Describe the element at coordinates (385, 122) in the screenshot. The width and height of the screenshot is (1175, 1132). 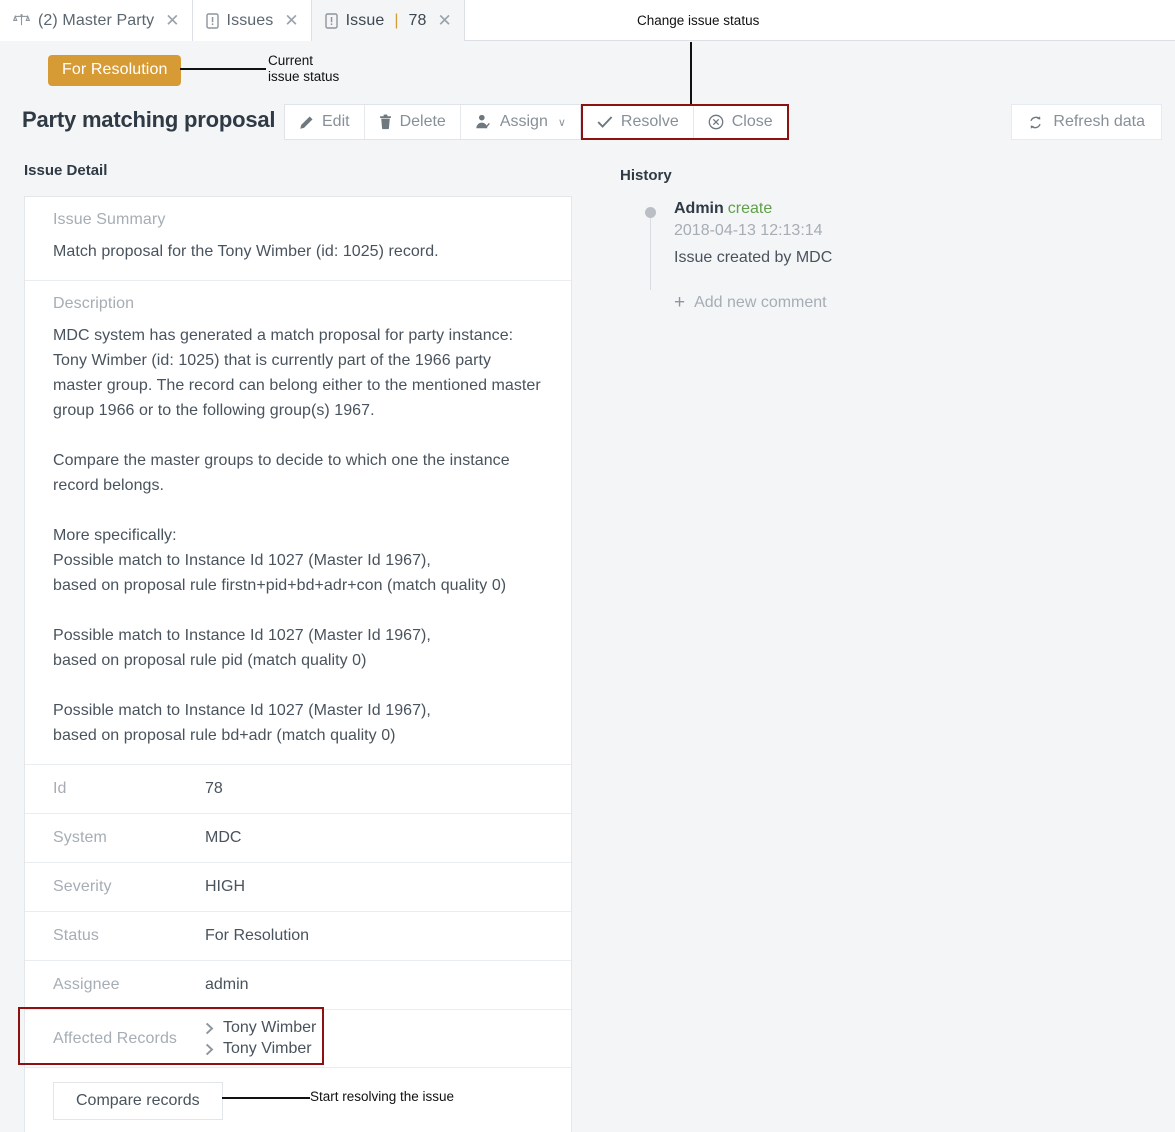
I see `trash-icon` at that location.